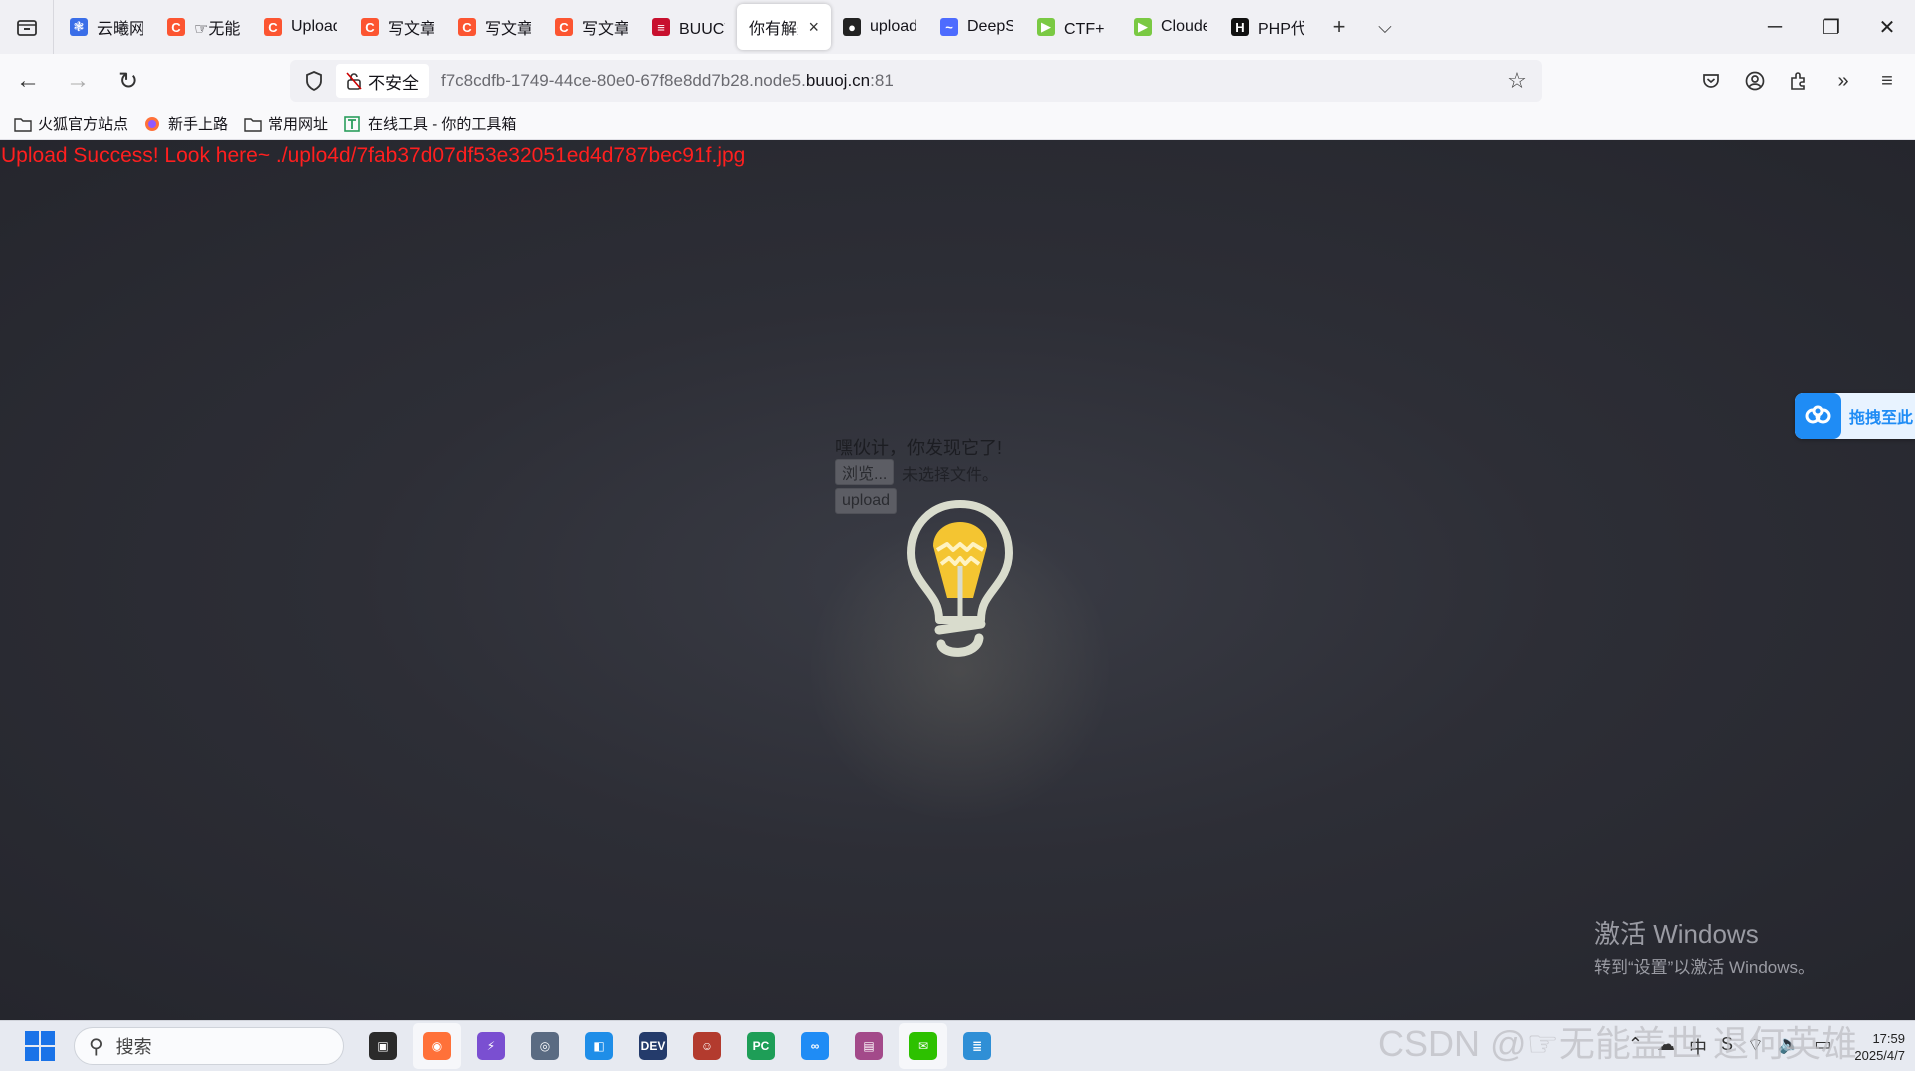 This screenshot has height=1071, width=1915. Describe the element at coordinates (1385, 27) in the screenshot. I see `list-all-tabs-button: ⌵` at that location.